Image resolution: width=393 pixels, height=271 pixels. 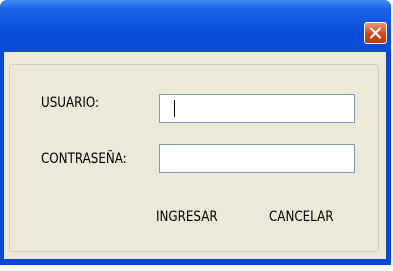 What do you see at coordinates (187, 217) in the screenshot?
I see `ingresar-button: INGRESAR` at bounding box center [187, 217].